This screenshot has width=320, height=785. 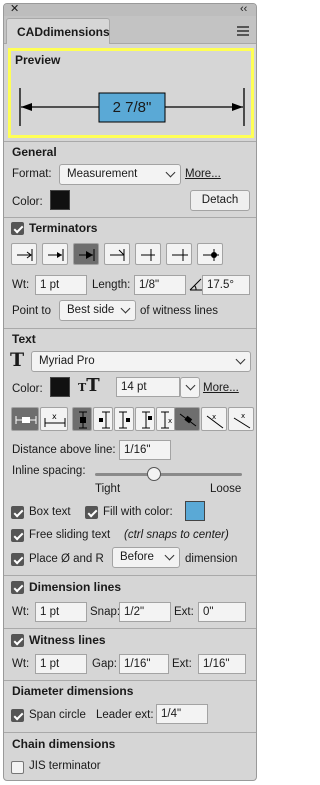 I want to click on witness-lines-title: Witness lines, so click(x=67, y=640).